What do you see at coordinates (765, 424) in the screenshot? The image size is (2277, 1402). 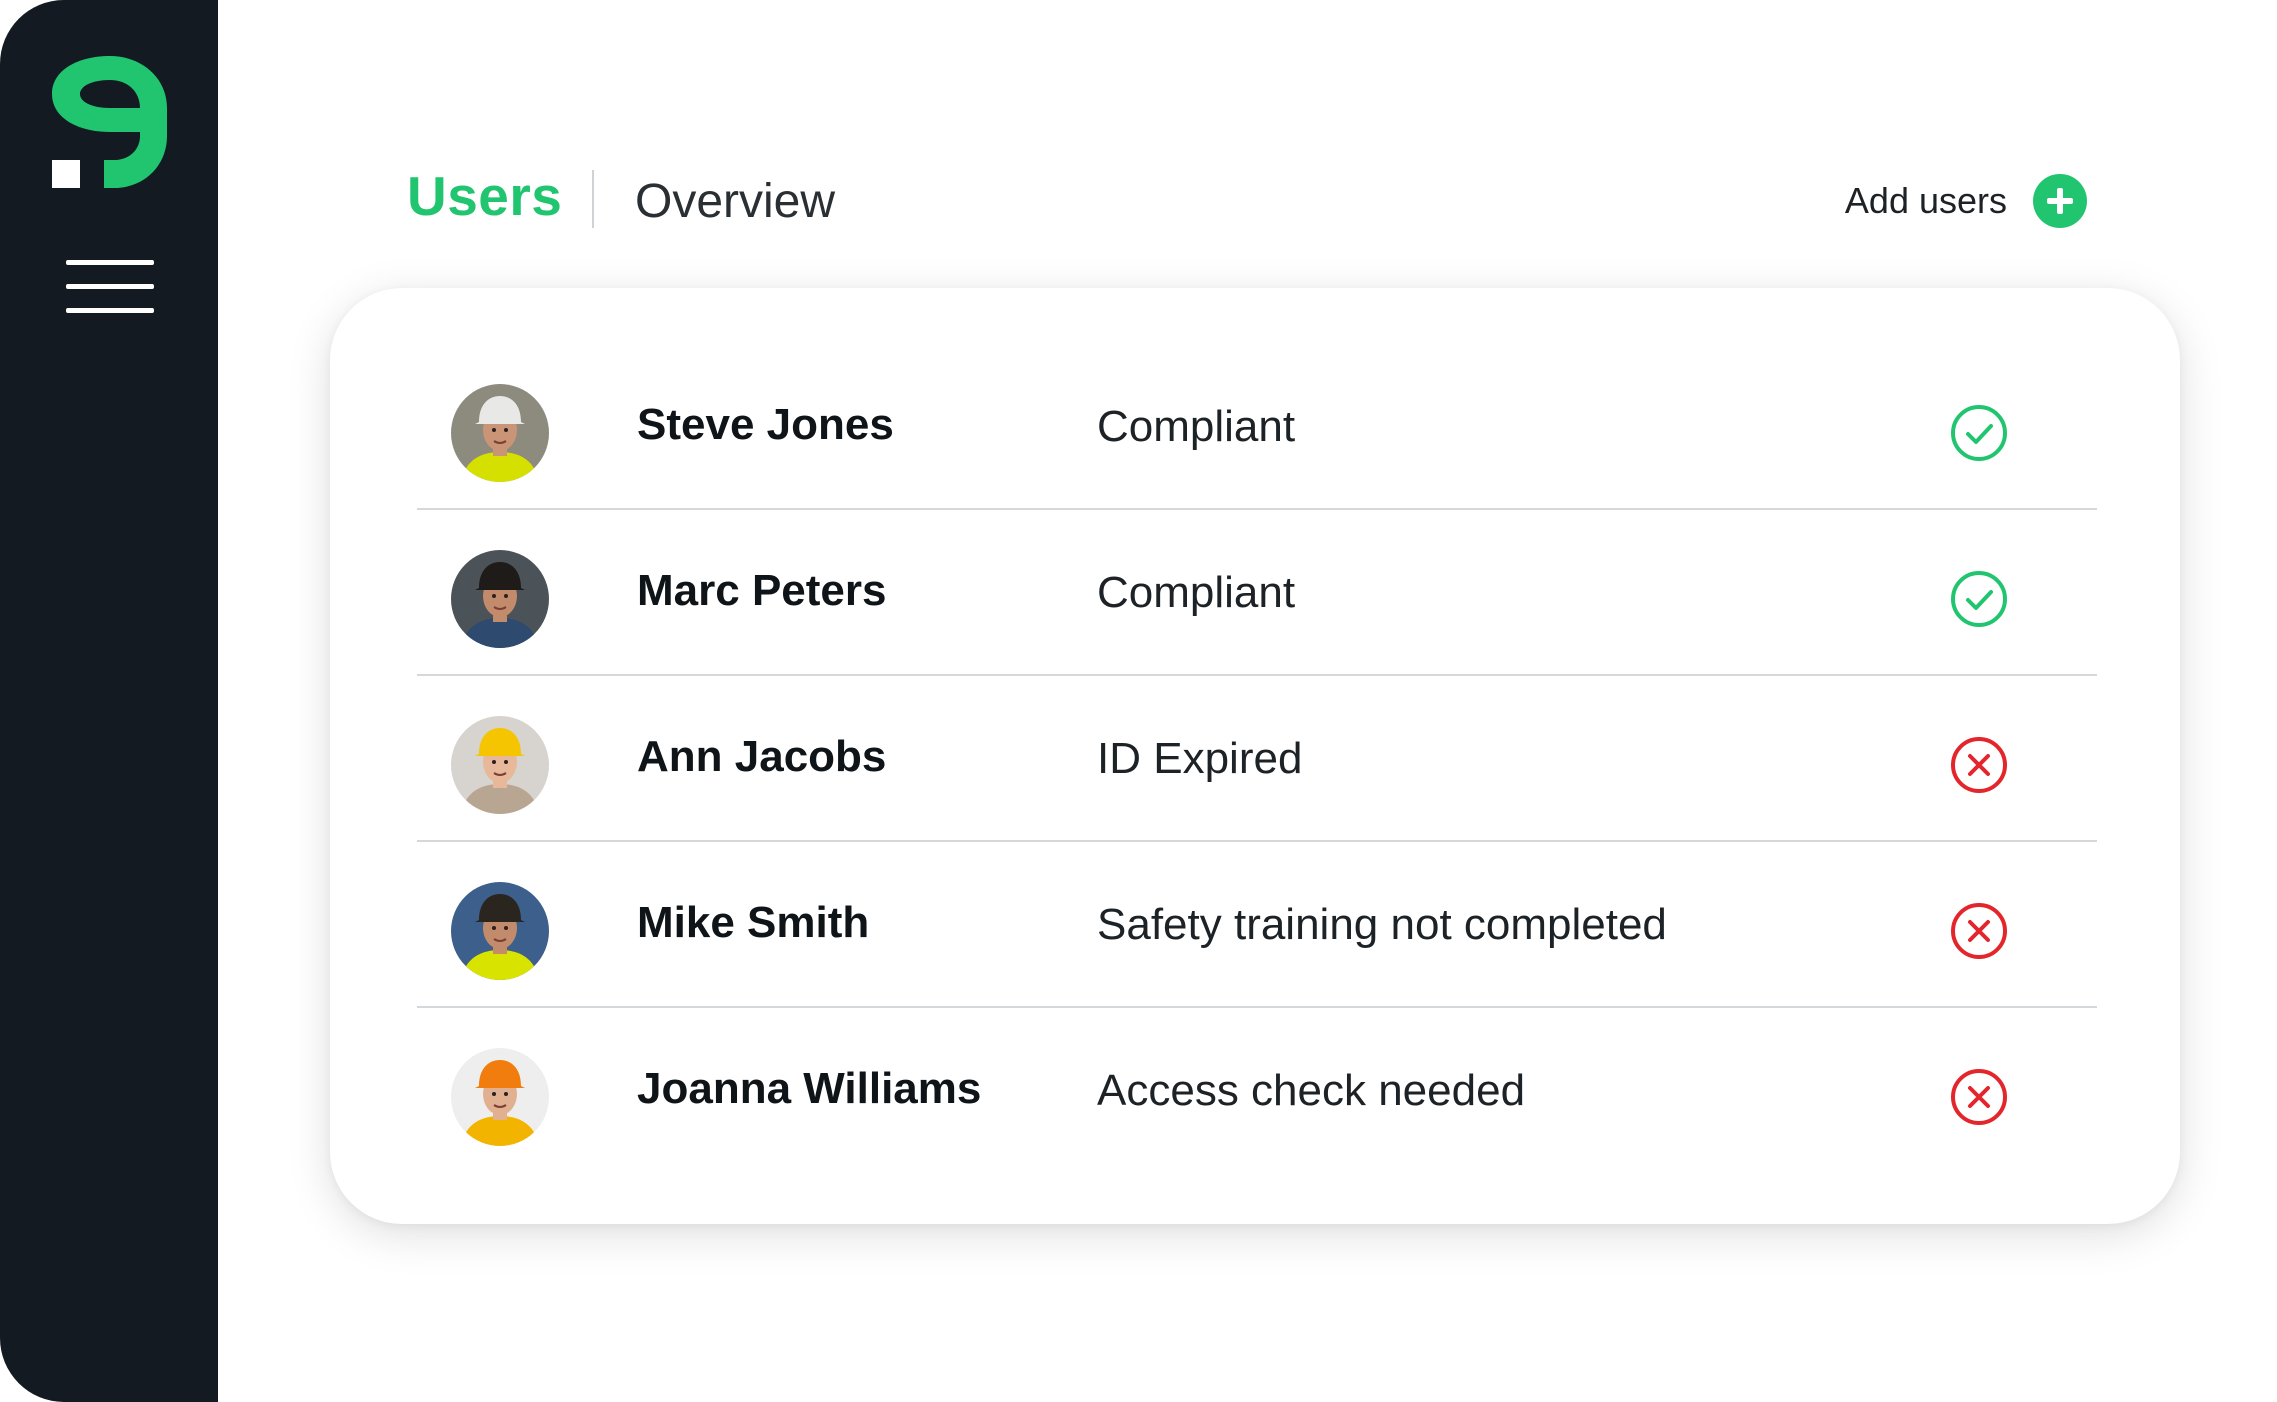 I see `user-name: Steve Jones` at bounding box center [765, 424].